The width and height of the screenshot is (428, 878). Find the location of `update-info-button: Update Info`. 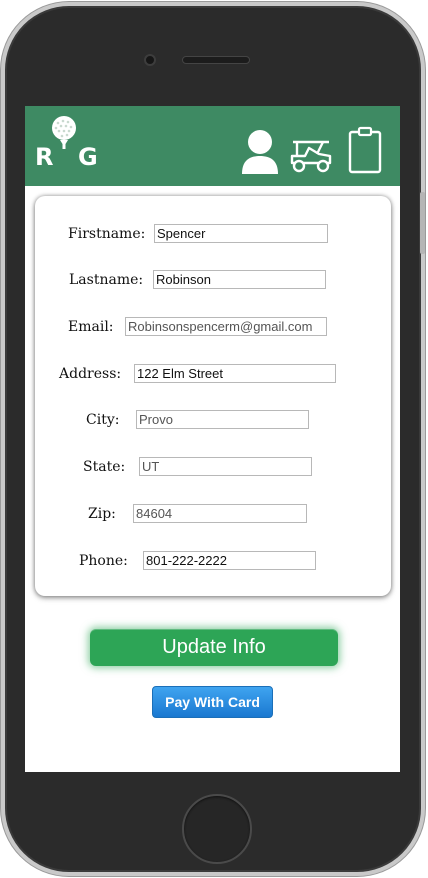

update-info-button: Update Info is located at coordinates (214, 647).